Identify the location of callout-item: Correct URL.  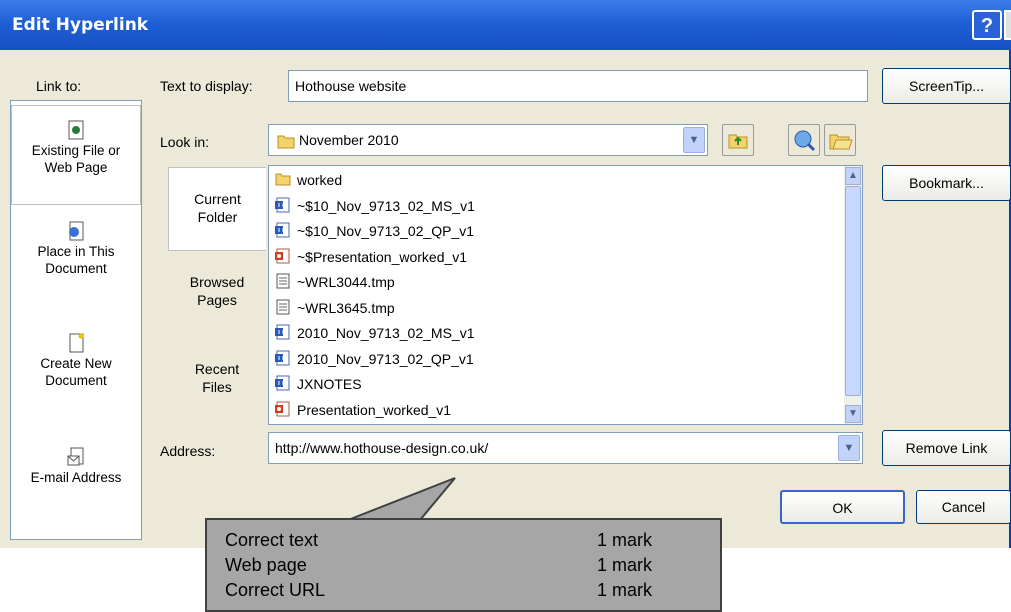
(275, 590).